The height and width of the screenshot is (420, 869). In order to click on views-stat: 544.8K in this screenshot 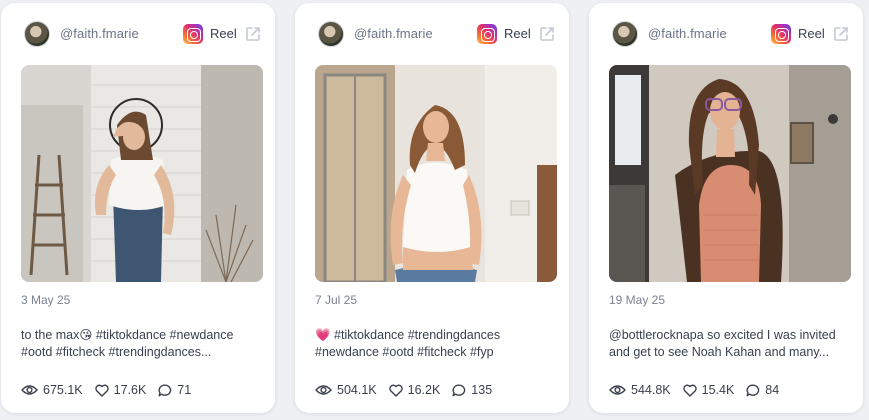, I will do `click(640, 390)`.